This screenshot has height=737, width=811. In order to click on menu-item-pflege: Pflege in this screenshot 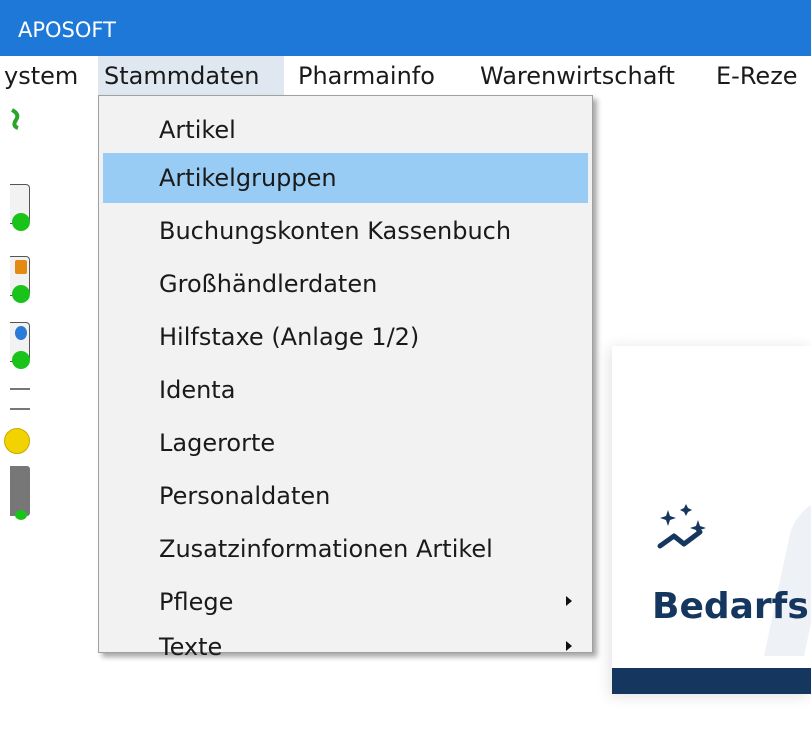, I will do `click(345, 602)`.